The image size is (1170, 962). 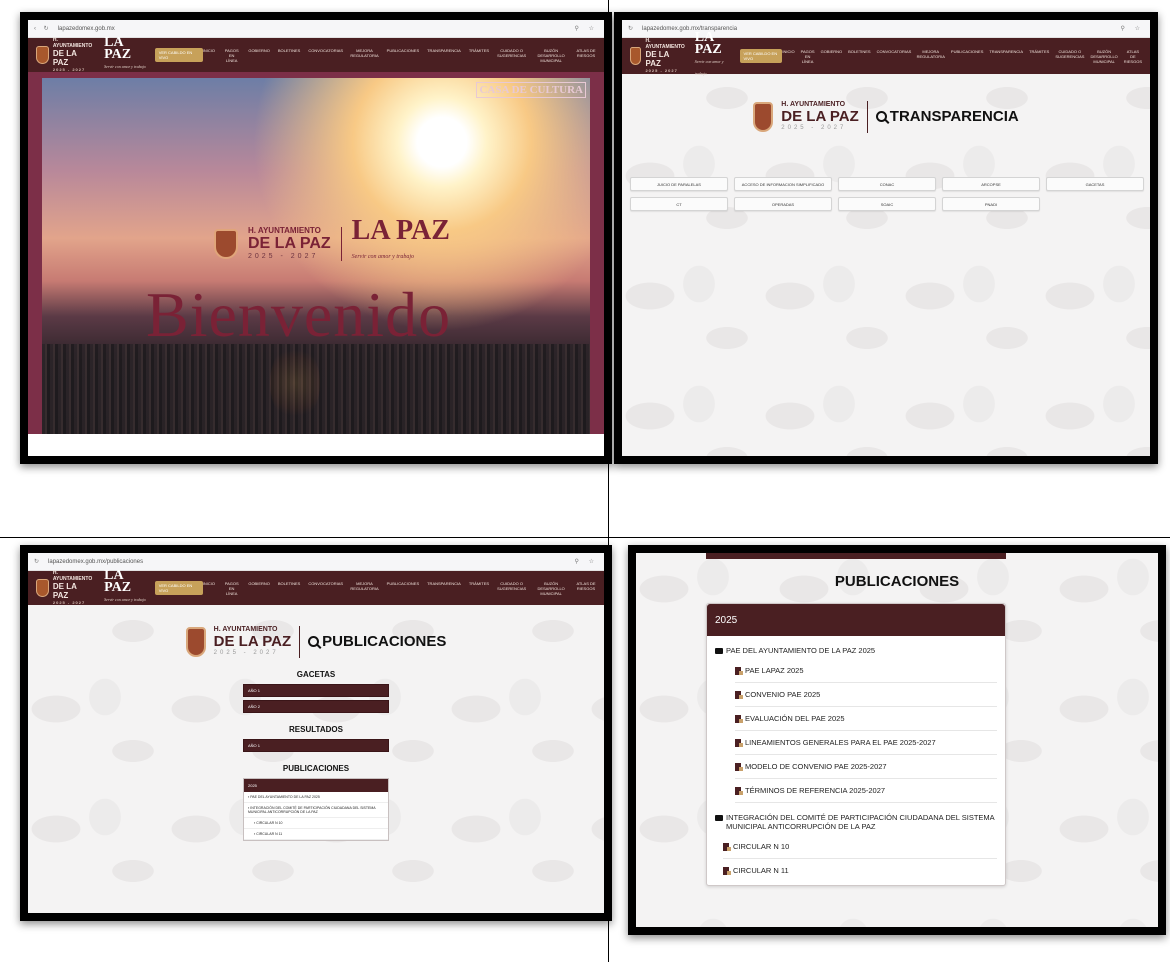 What do you see at coordinates (311, 562) in the screenshot?
I see `url-text: lapazedomex.gob.mx/publicaciones` at bounding box center [311, 562].